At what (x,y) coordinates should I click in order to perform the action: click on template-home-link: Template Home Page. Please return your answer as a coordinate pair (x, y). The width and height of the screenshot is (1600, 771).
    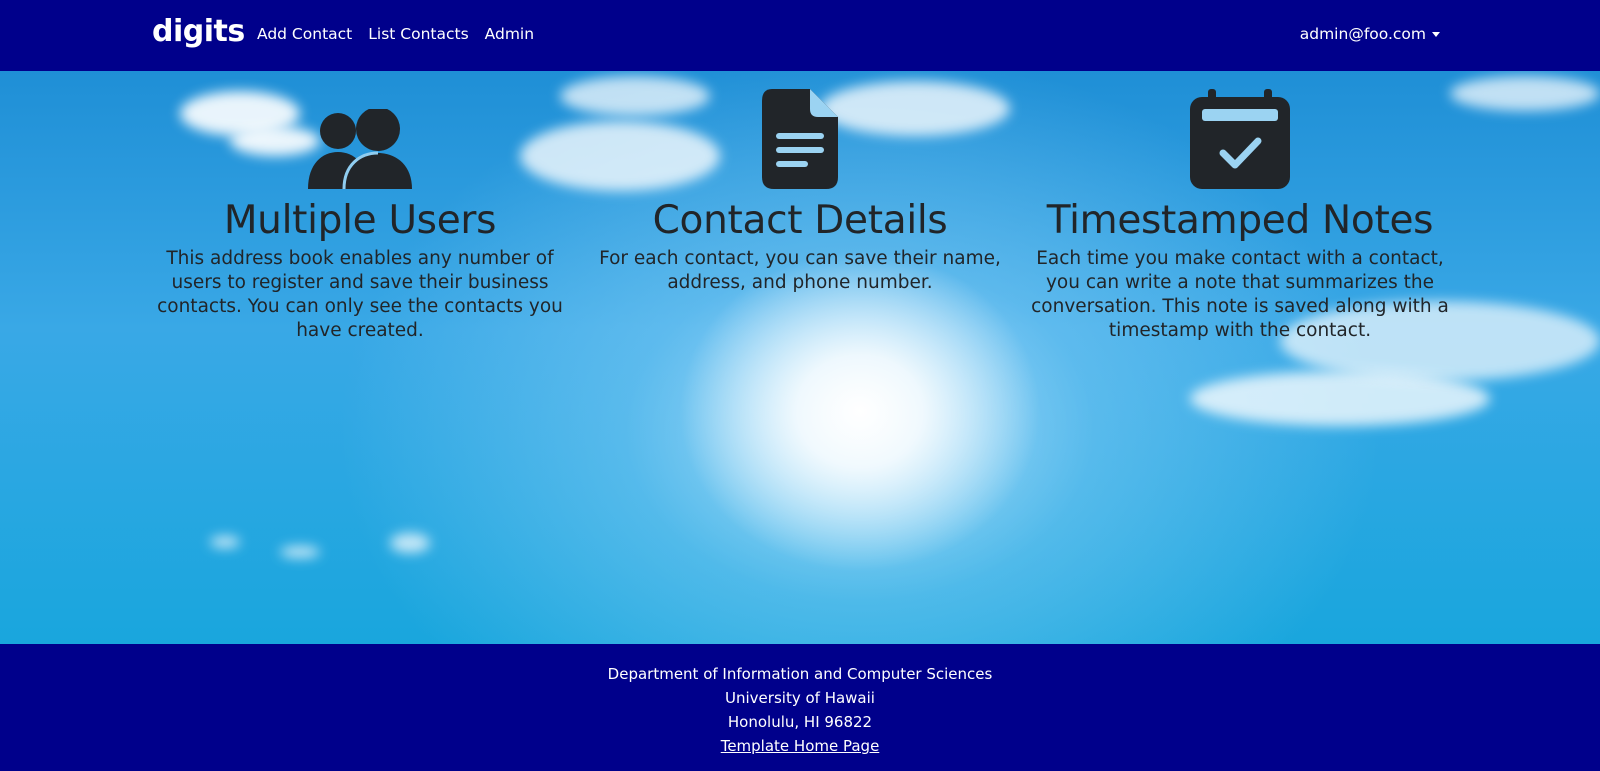
    Looking at the image, I should click on (800, 746).